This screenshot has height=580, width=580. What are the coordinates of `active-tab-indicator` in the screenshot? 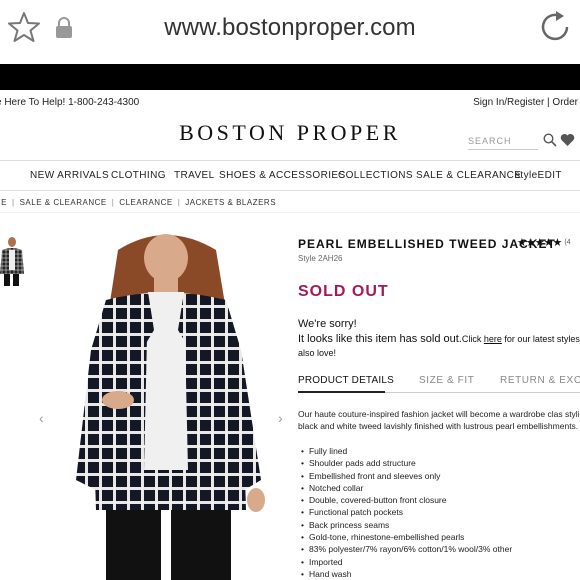 It's located at (341, 392).